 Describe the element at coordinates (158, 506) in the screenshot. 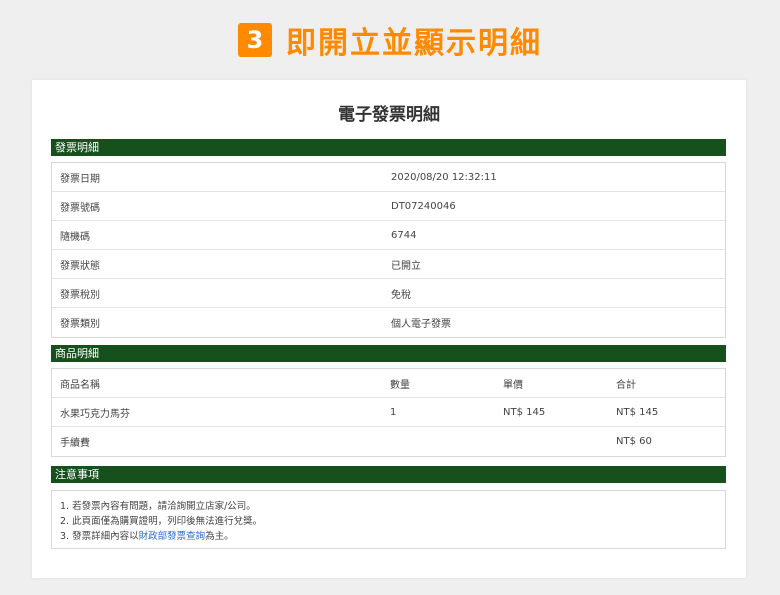

I see `note-item: 1. 若發票內容有問題，請洽詢開立店家/公司。` at that location.